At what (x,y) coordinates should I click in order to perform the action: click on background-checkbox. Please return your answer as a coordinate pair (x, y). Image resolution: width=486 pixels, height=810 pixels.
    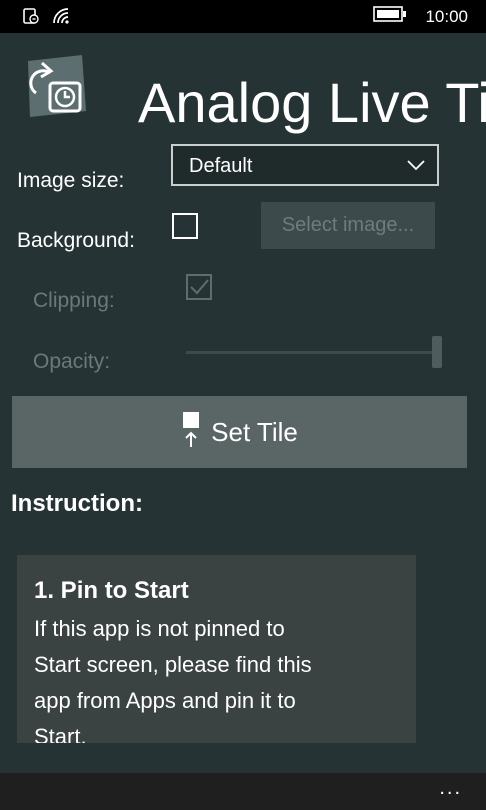
    Looking at the image, I should click on (185, 226).